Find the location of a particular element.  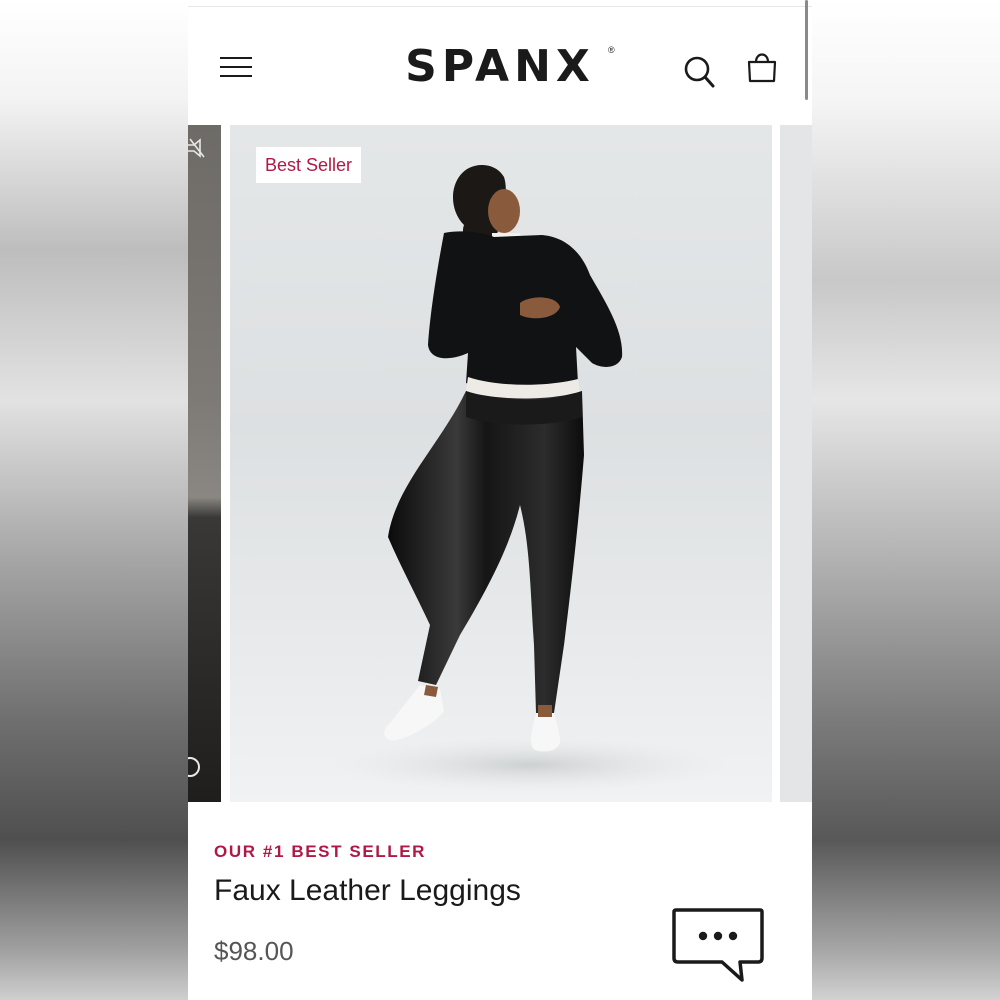

shopping-bag-icon is located at coordinates (762, 67).